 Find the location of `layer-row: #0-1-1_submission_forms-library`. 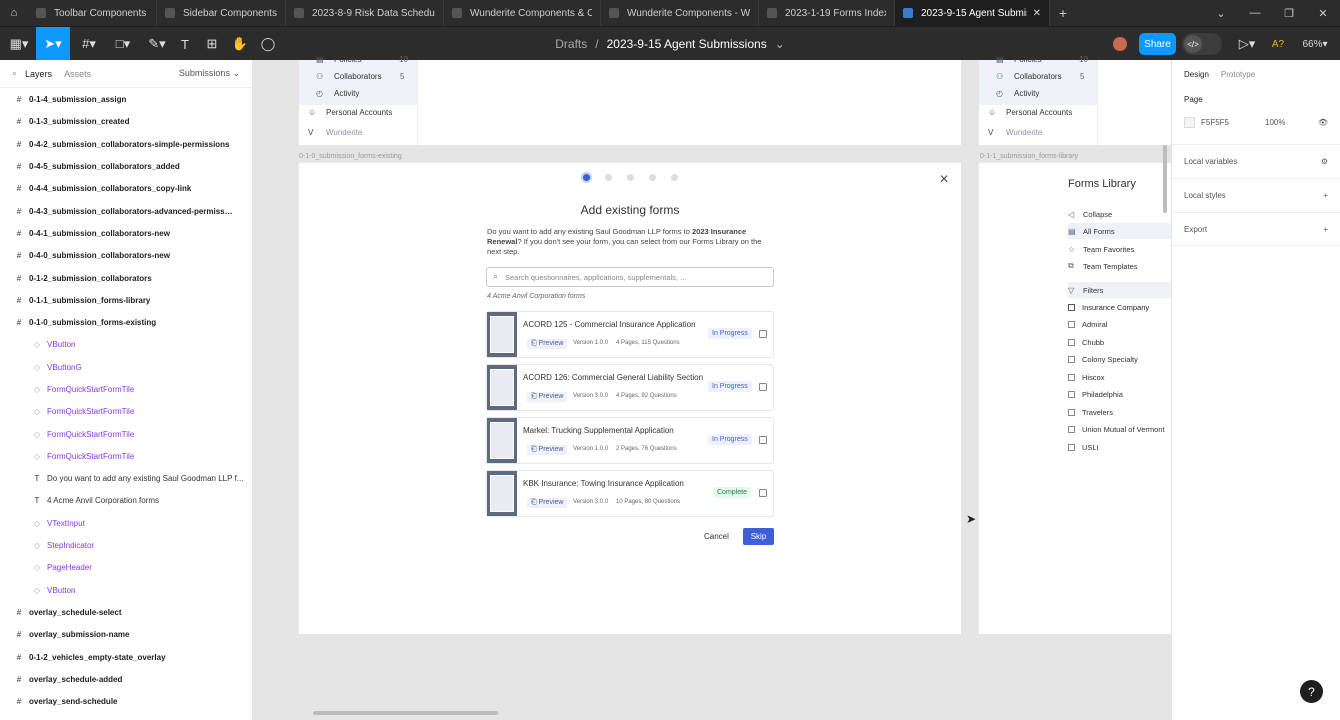

layer-row: #0-1-1_submission_forms-library is located at coordinates (126, 300).